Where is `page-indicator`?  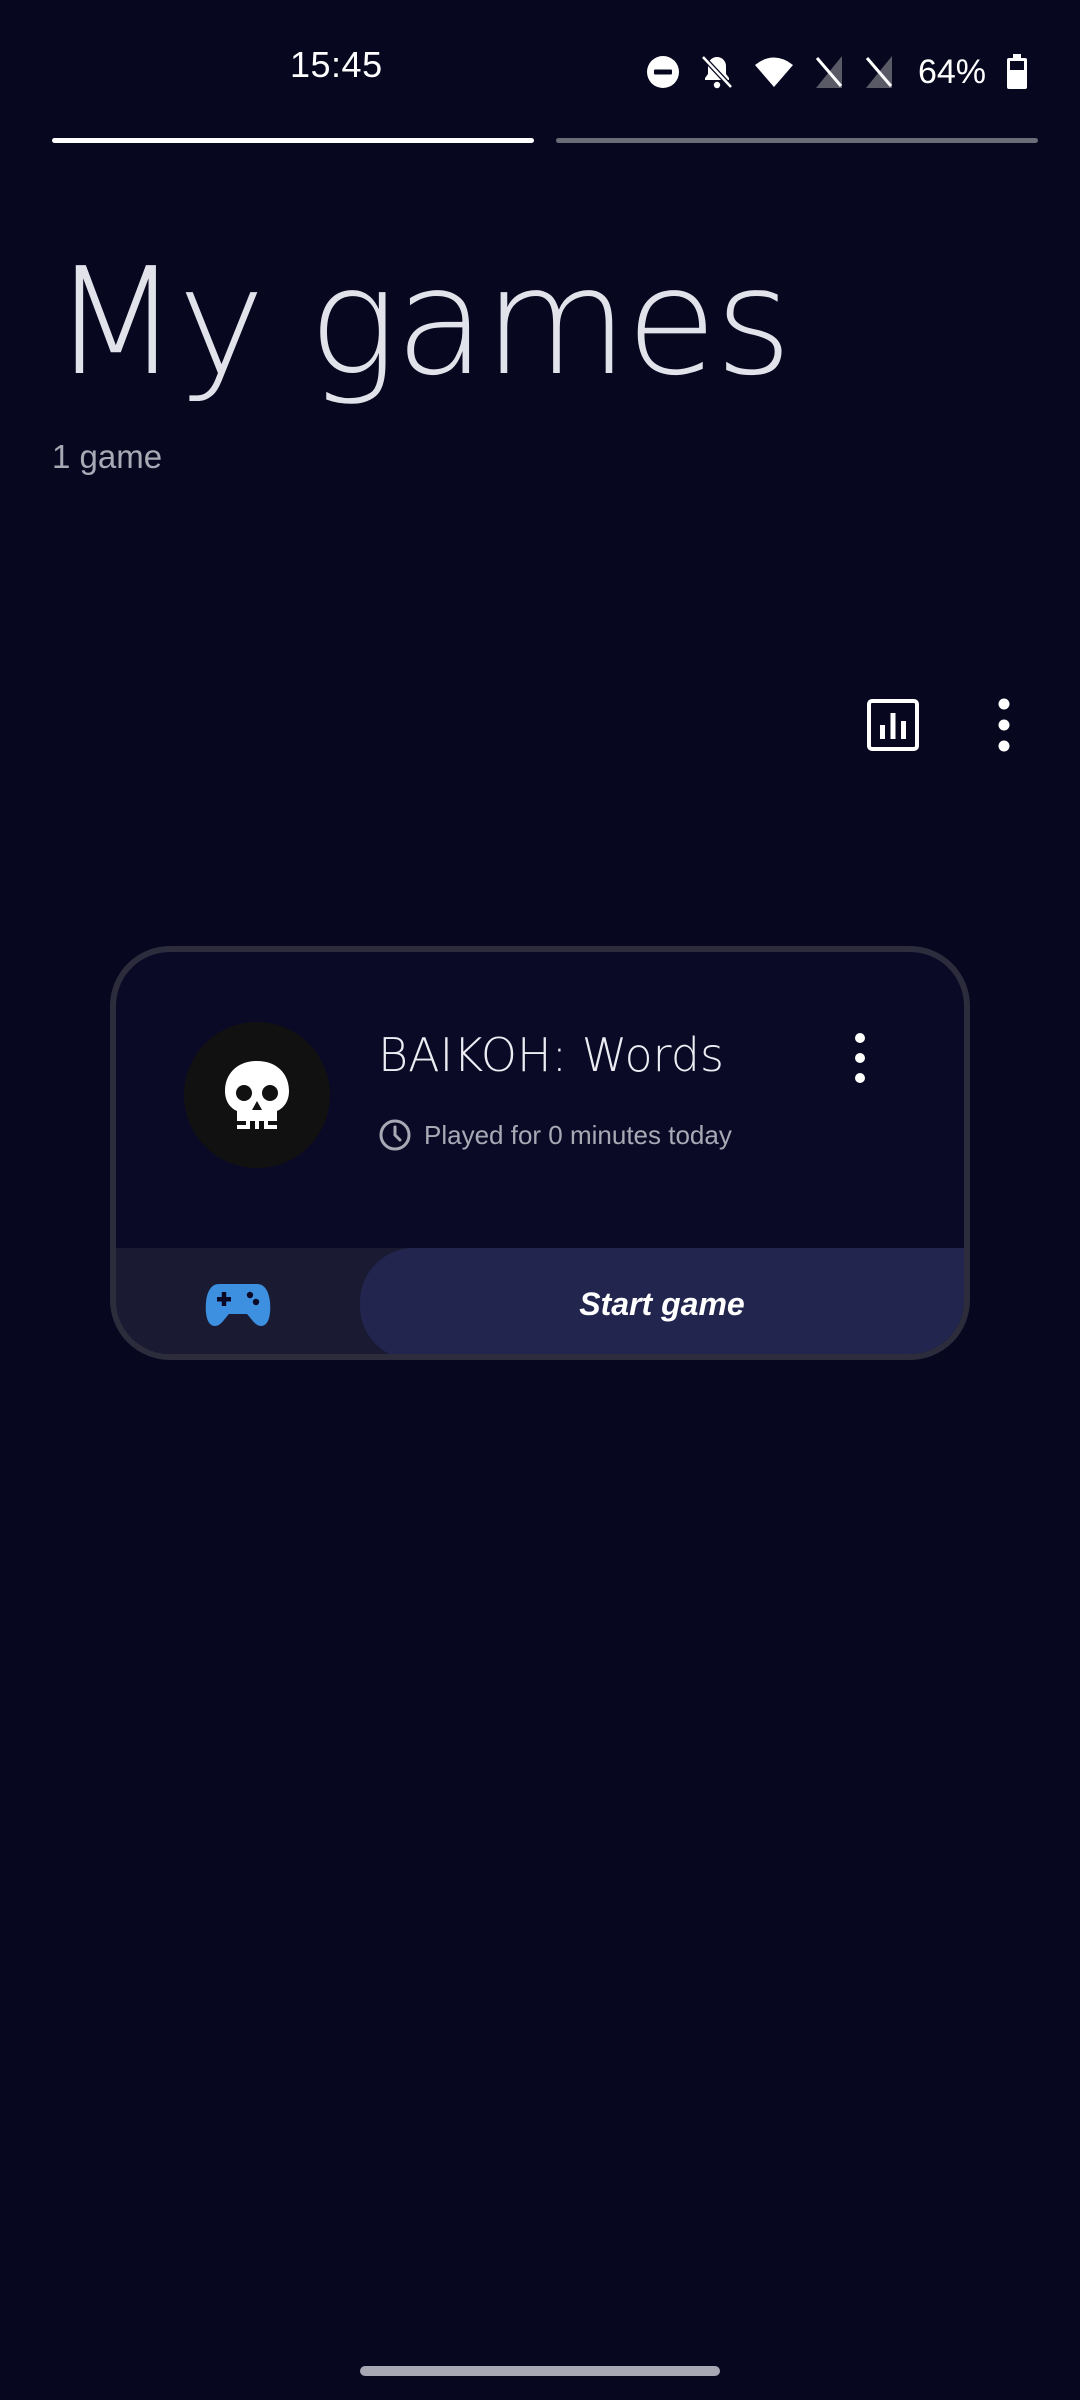
page-indicator is located at coordinates (545, 141).